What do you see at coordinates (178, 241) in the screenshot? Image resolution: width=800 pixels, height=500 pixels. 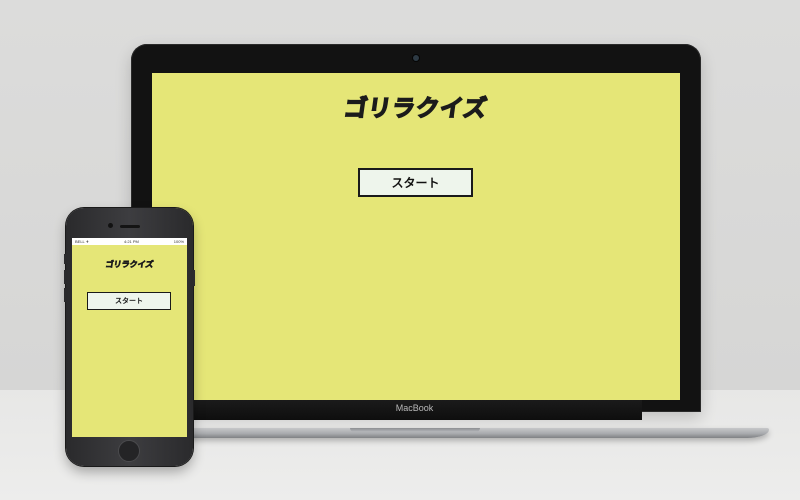 I see `status-battery: 100%` at bounding box center [178, 241].